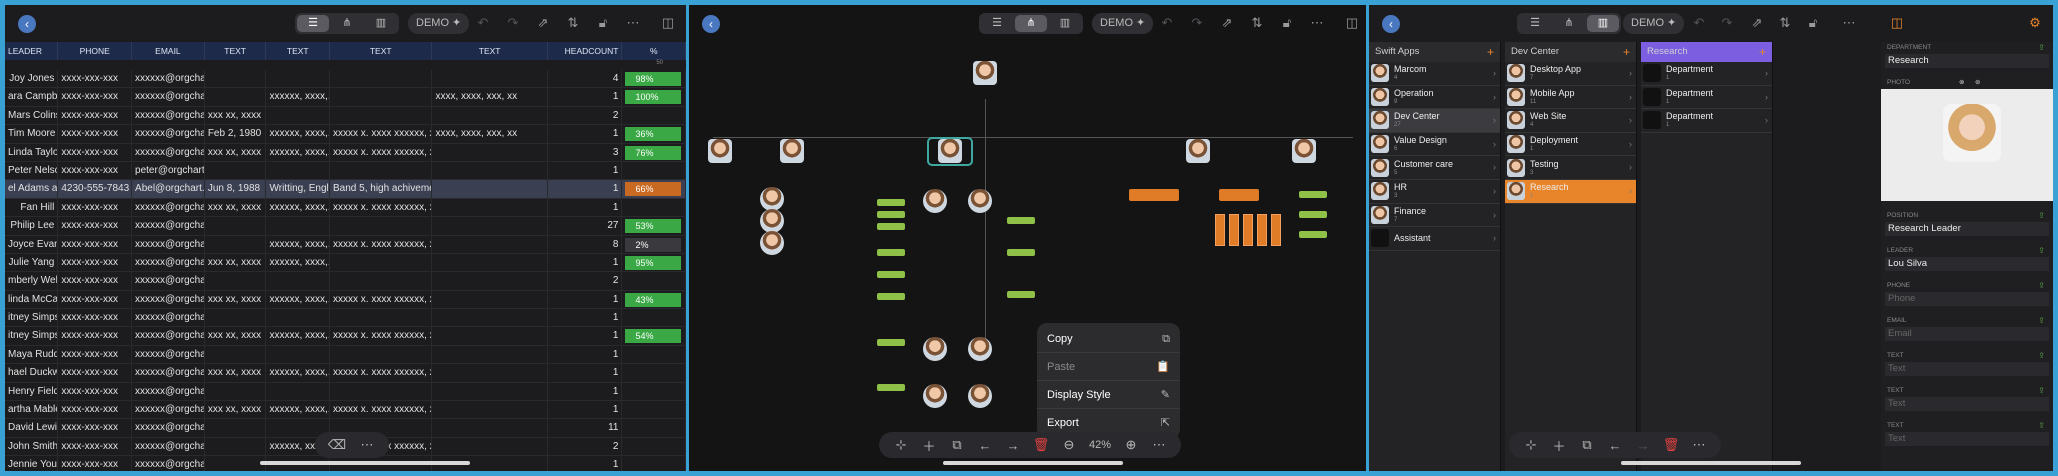 This screenshot has height=476, width=2058. What do you see at coordinates (985, 73) in the screenshot?
I see `root-node` at bounding box center [985, 73].